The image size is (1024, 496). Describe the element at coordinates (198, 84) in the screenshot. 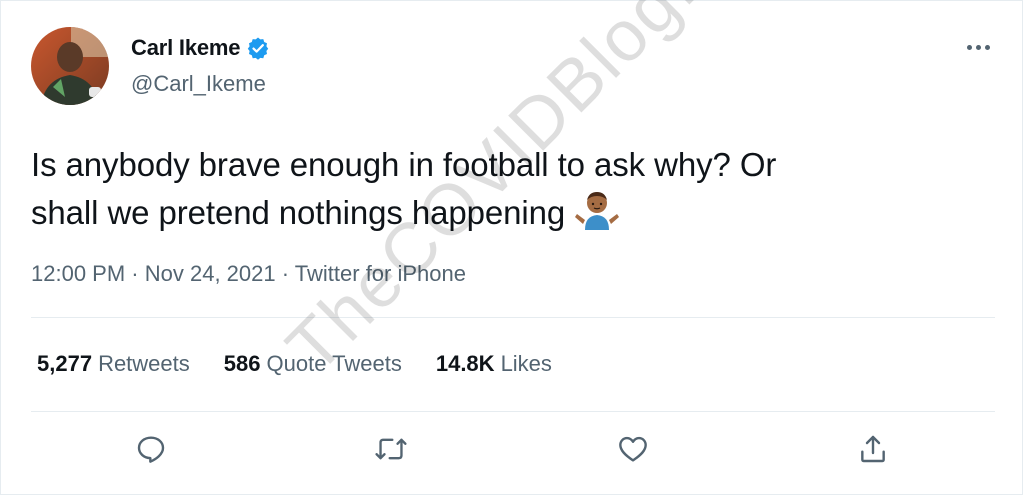

I see `author-handle: @Carl_Ikeme` at that location.